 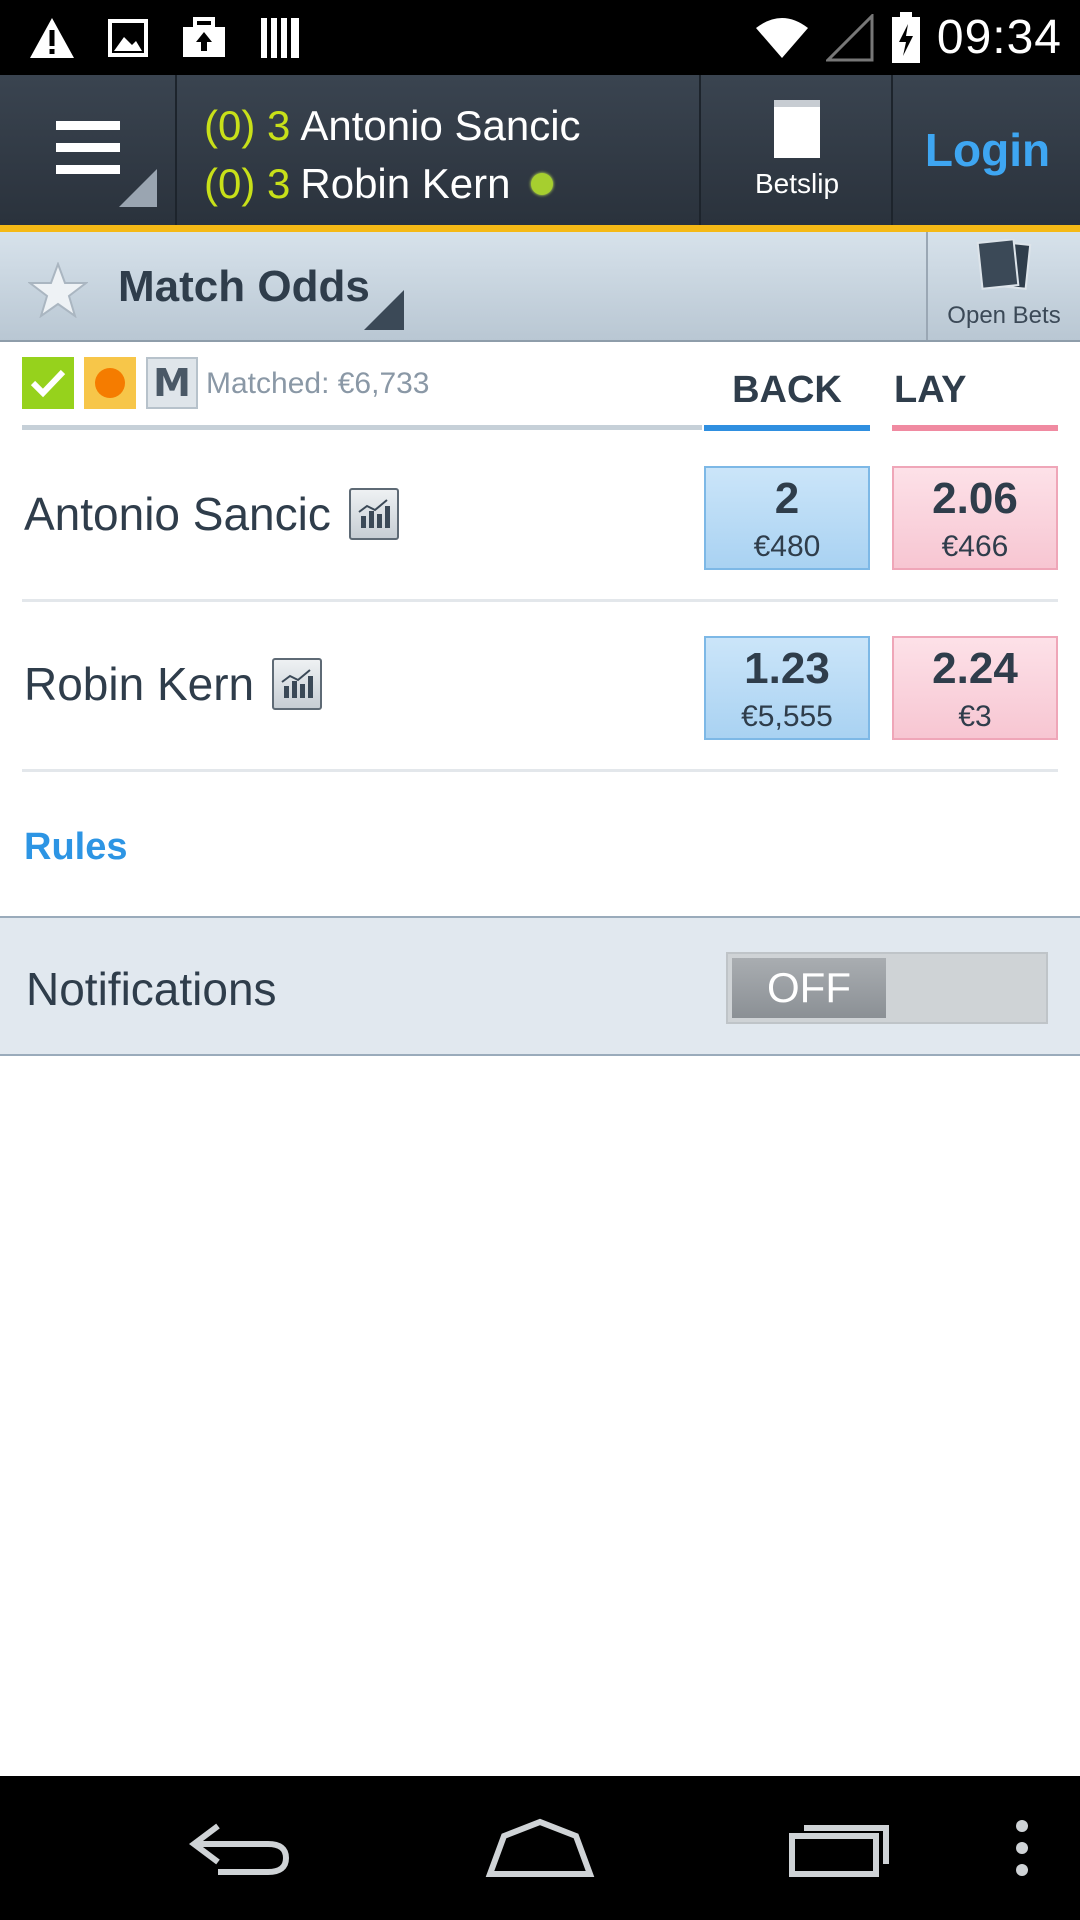 I want to click on overflow-menu-icon, so click(x=1022, y=1848).